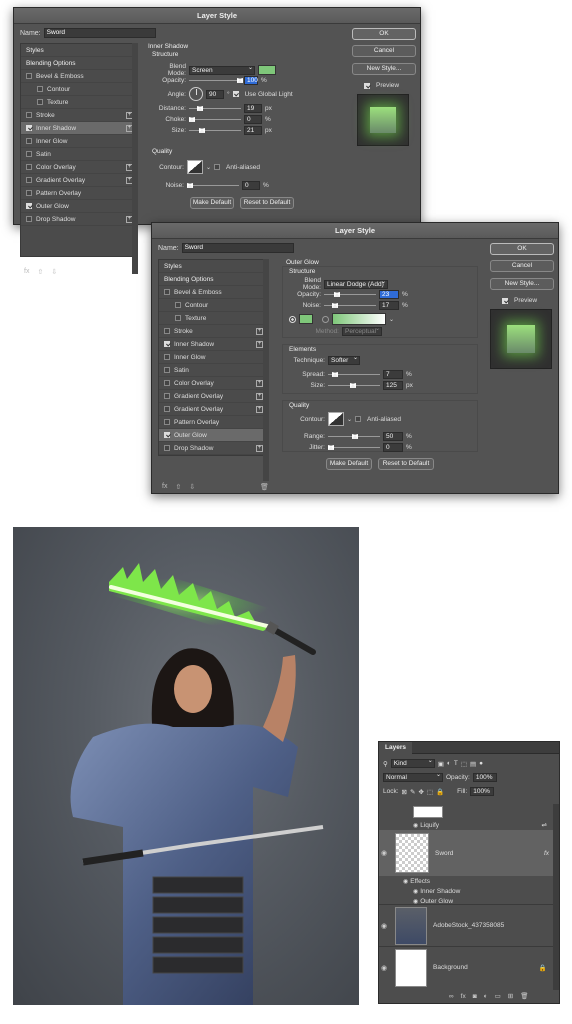 This screenshot has width=572, height=1024. I want to click on blend-mode-select: Screen, so click(222, 70).